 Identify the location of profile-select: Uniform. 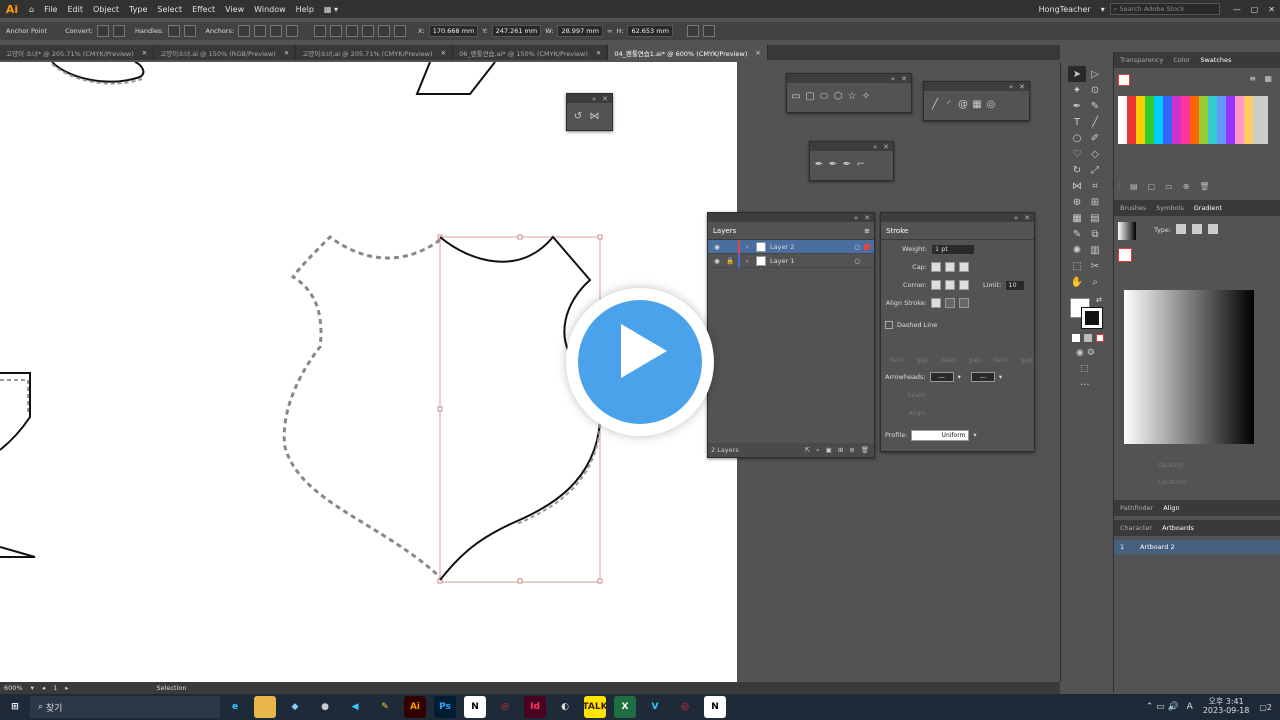
(940, 435).